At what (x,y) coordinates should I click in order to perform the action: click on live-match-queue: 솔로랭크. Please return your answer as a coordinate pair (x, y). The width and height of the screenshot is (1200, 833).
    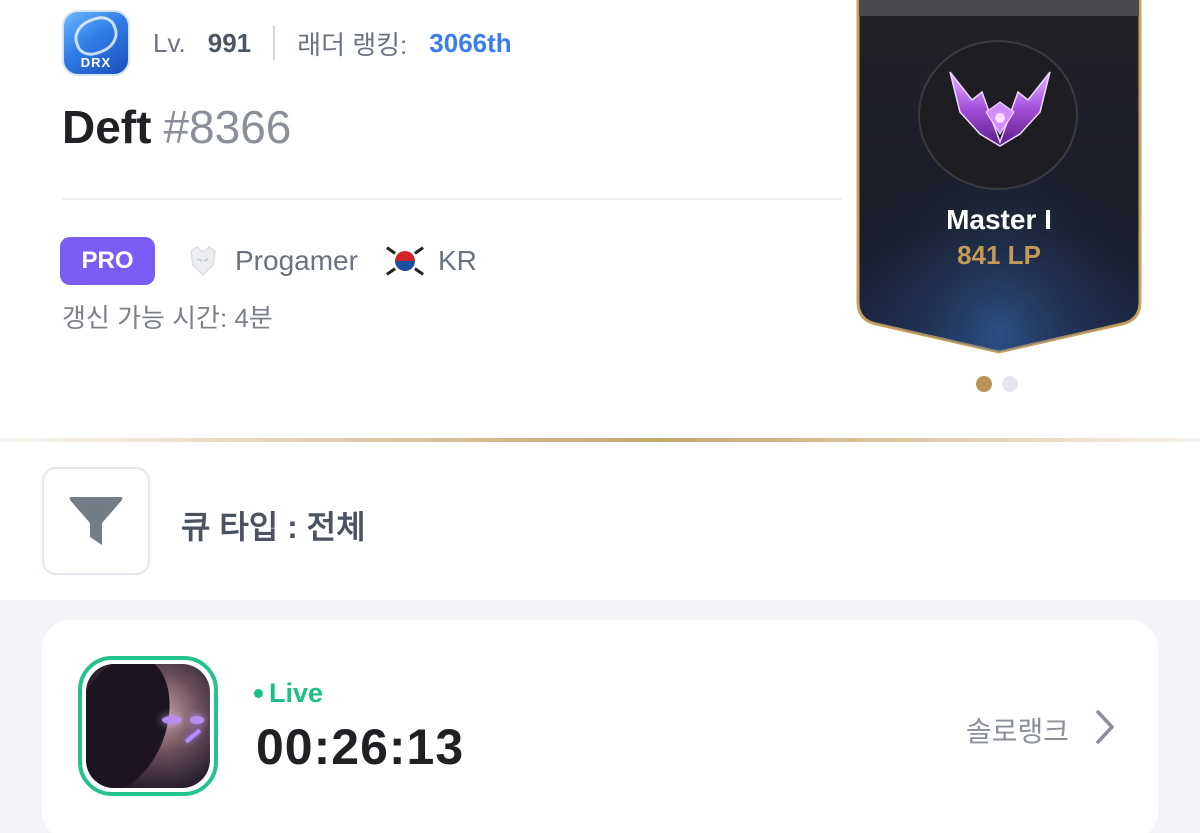
    Looking at the image, I should click on (1018, 731).